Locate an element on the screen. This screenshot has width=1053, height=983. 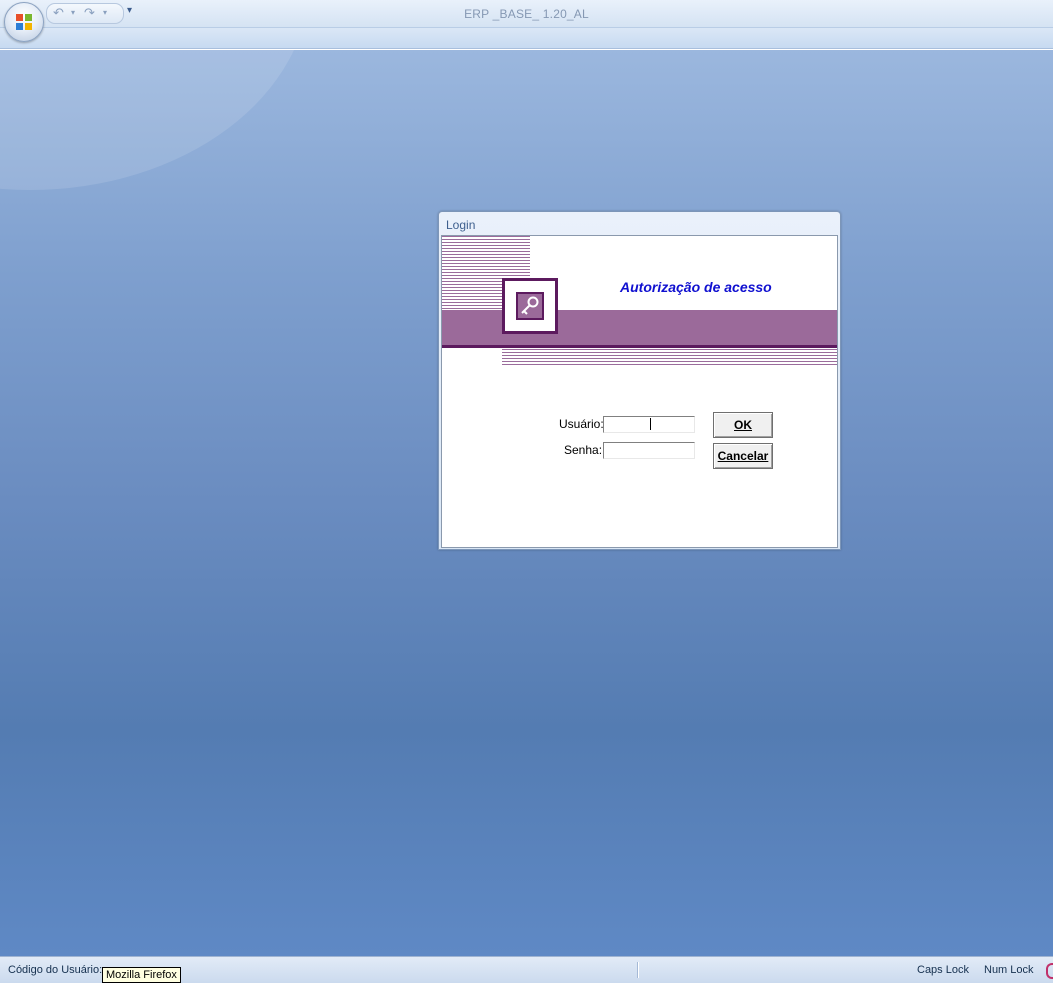
key-icon-frame is located at coordinates (530, 306).